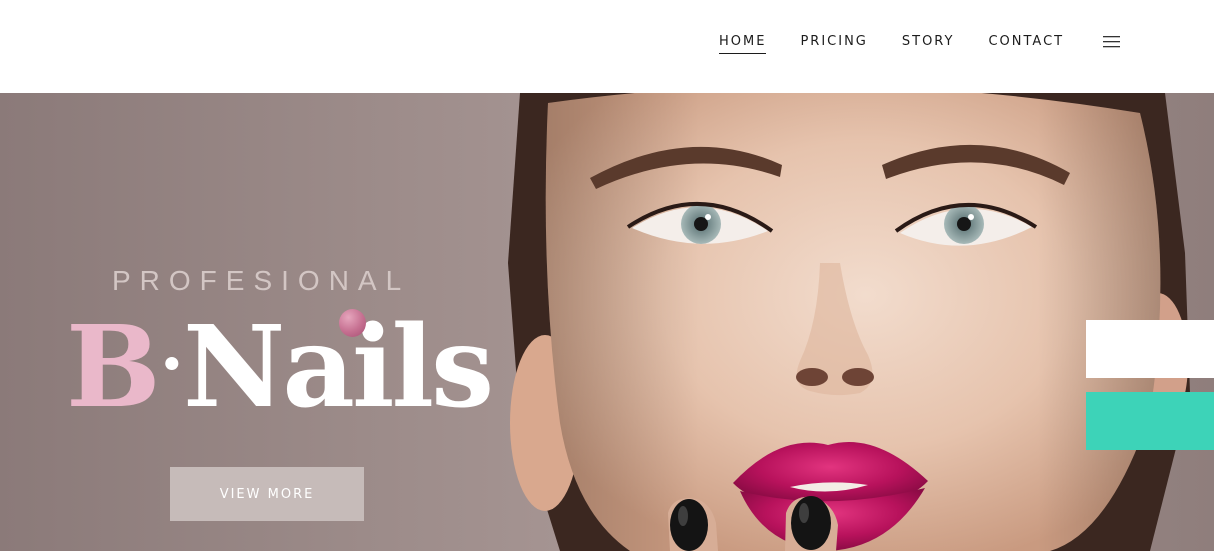 The image size is (1214, 551). What do you see at coordinates (113, 367) in the screenshot?
I see `title-initial: B` at bounding box center [113, 367].